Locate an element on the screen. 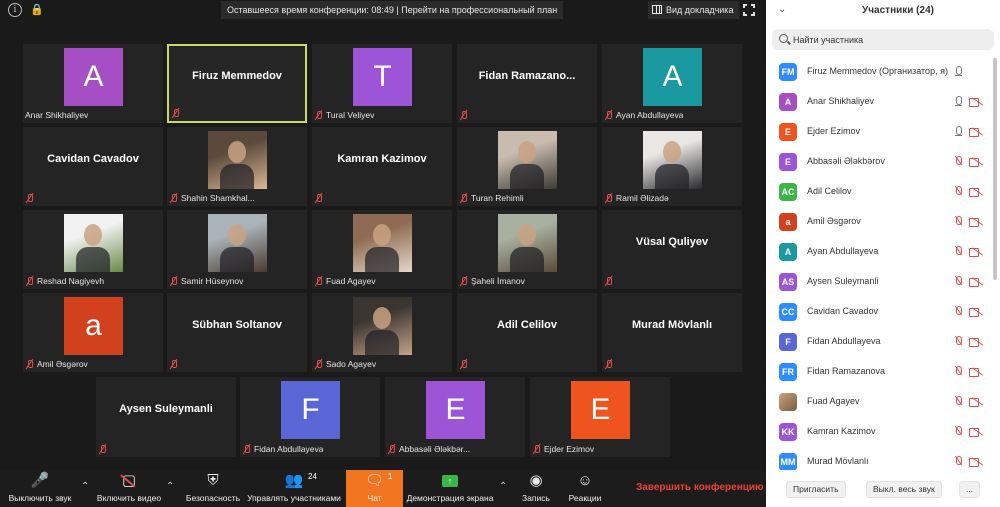 The height and width of the screenshot is (507, 1000). video-tile: Turan Rehimli is located at coordinates (527, 166).